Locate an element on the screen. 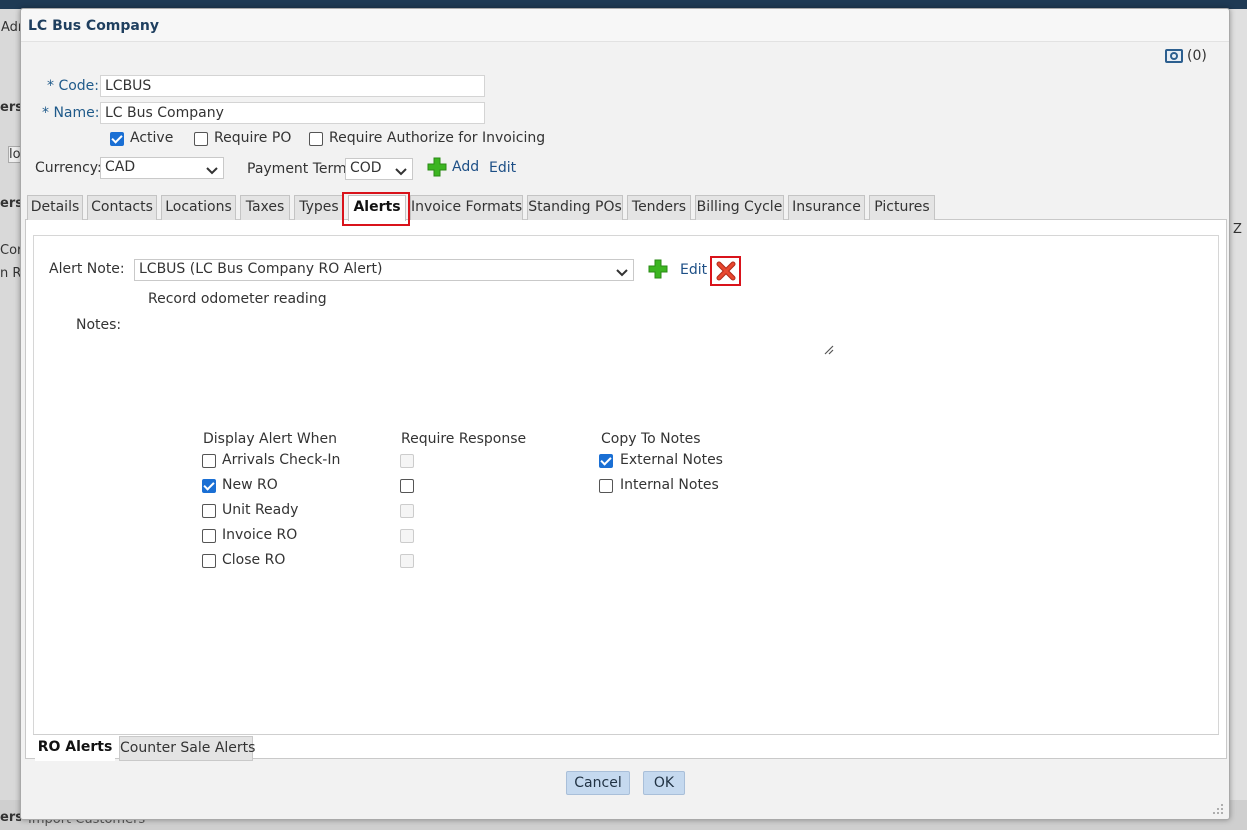  display-alert-header: Display Alert When is located at coordinates (270, 439).